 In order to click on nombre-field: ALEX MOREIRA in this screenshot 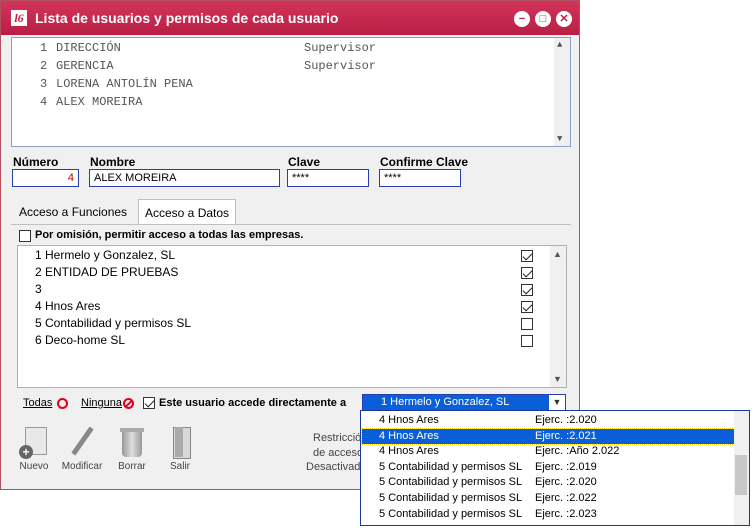, I will do `click(184, 178)`.